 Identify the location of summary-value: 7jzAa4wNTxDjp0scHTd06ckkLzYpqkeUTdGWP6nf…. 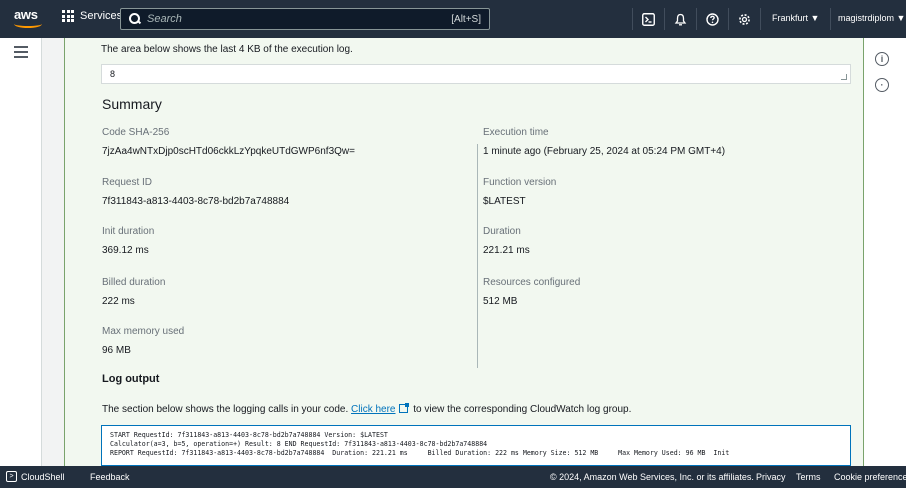
(228, 151).